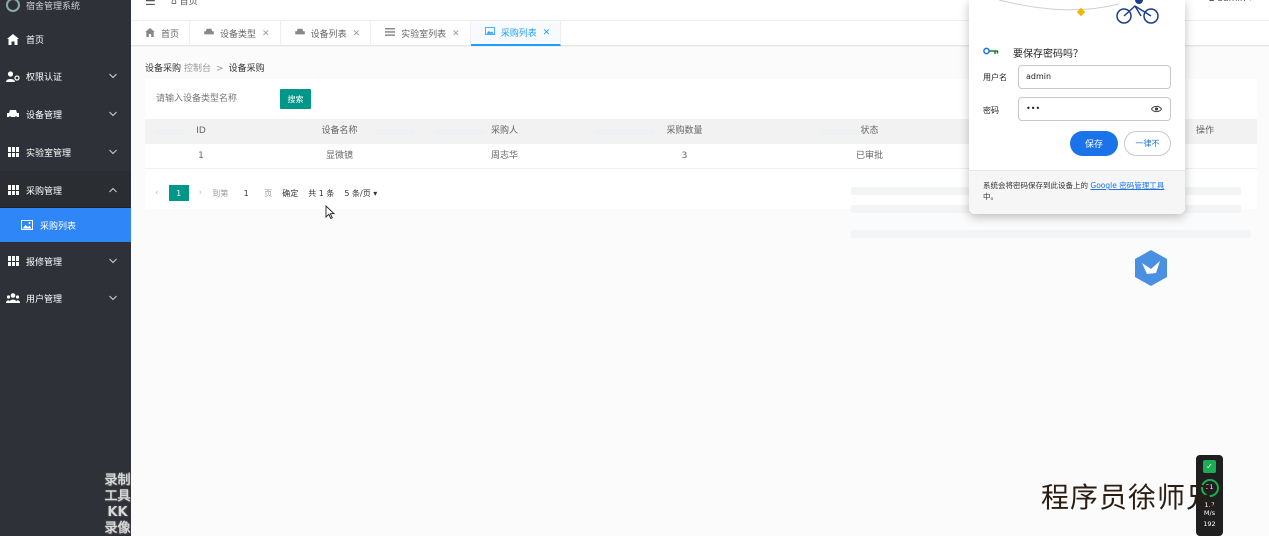  What do you see at coordinates (684, 156) in the screenshot?
I see `cell-quantity: 3` at bounding box center [684, 156].